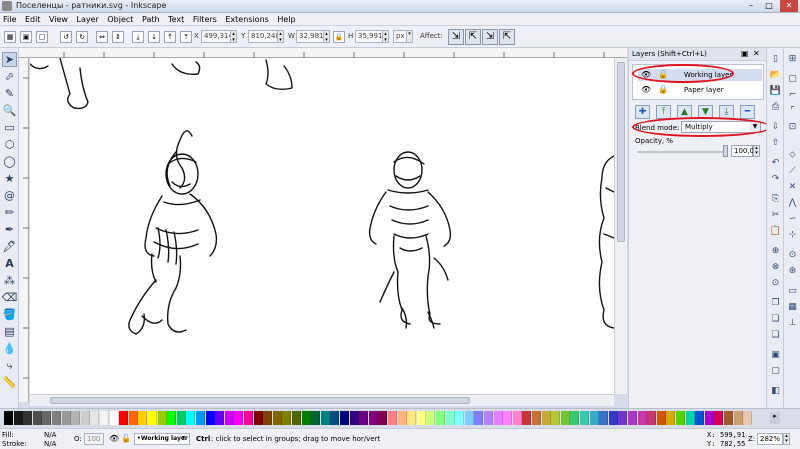 This screenshot has width=800, height=449. I want to click on h-spin: ▴ ▾, so click(385, 36).